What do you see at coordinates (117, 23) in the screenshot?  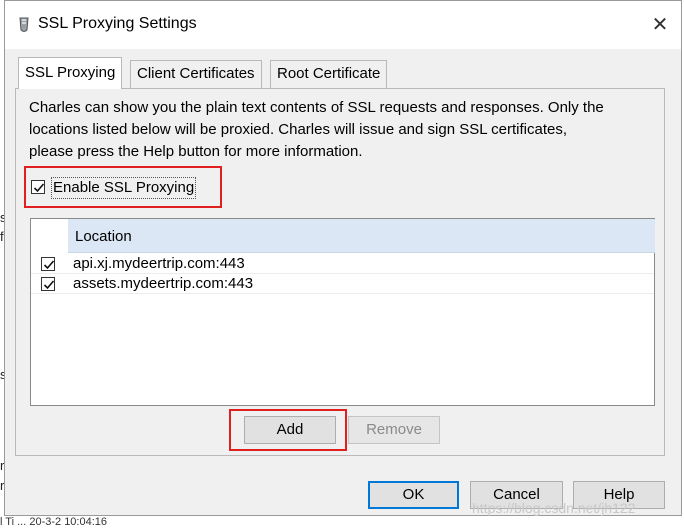 I see `window-title: SSL Proxying Settings` at bounding box center [117, 23].